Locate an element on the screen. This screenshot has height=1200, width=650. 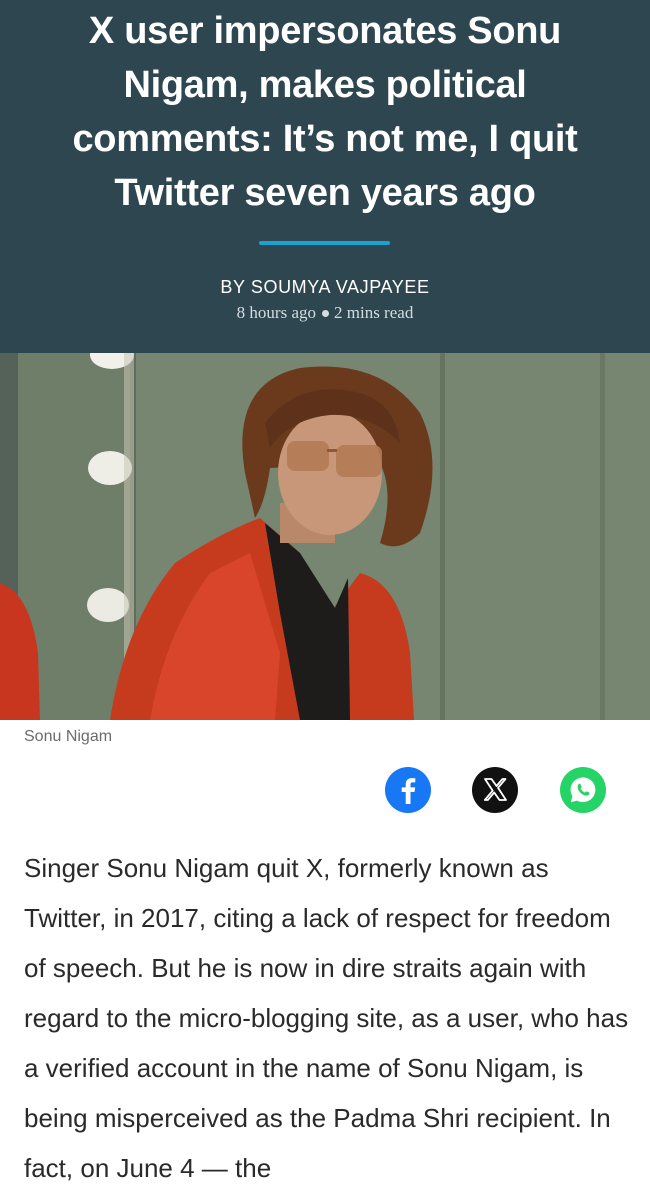
share-buttons is located at coordinates (325, 790).